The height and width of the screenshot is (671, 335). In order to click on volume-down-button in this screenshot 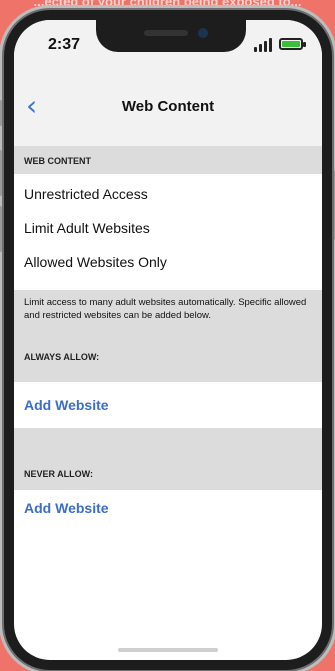, I will do `click(1, 229)`.